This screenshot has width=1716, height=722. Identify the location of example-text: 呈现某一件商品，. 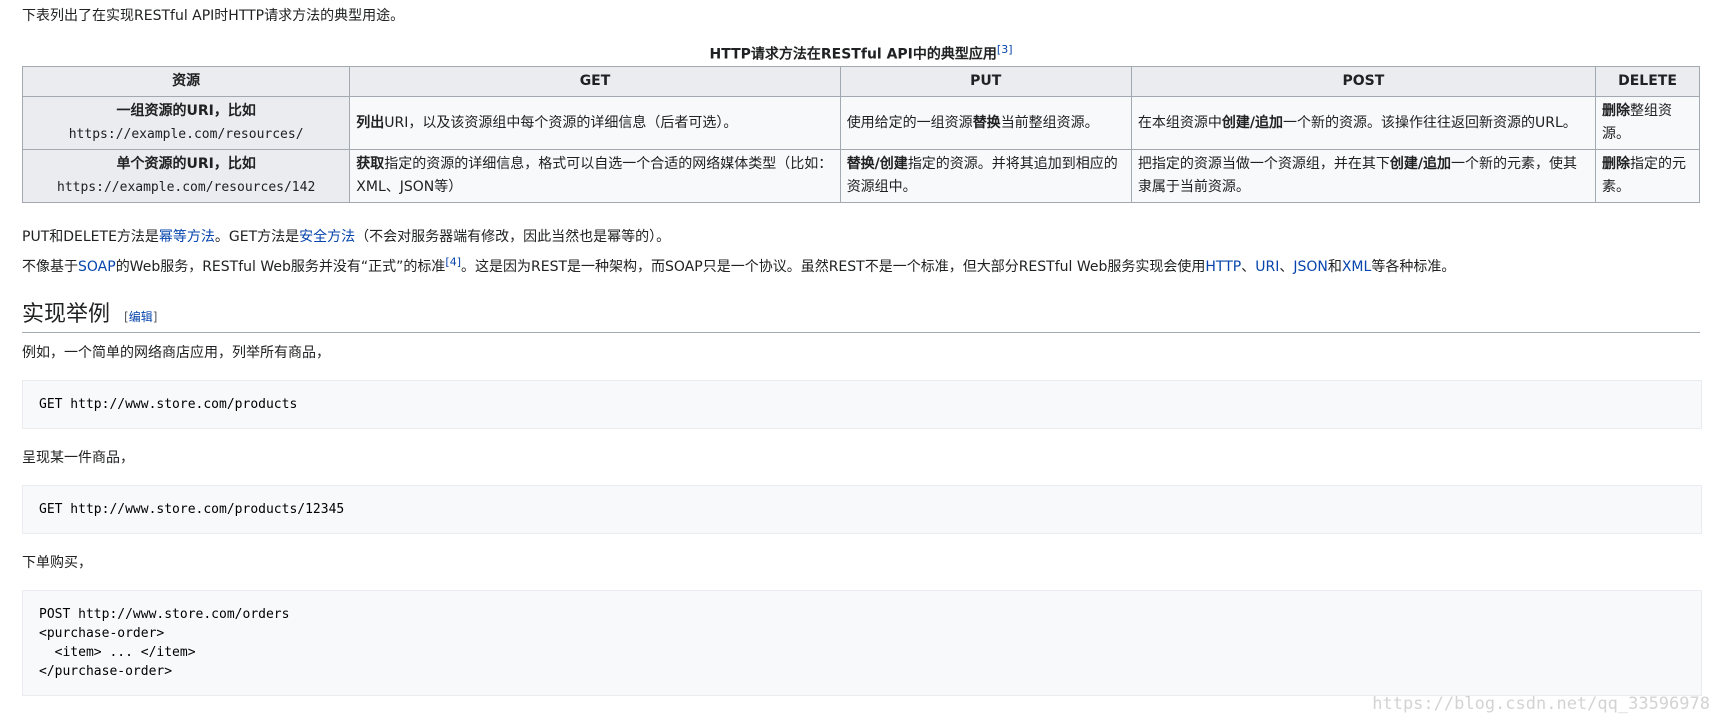
(78, 458).